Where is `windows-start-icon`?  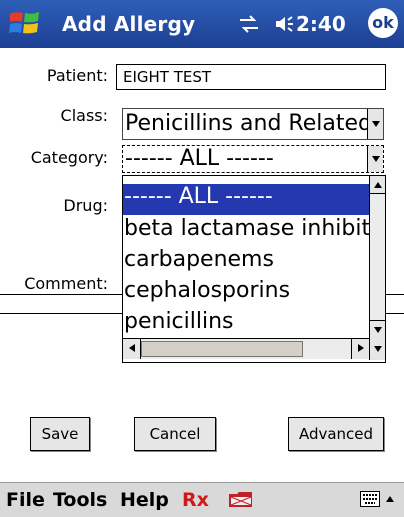 windows-start-icon is located at coordinates (25, 24).